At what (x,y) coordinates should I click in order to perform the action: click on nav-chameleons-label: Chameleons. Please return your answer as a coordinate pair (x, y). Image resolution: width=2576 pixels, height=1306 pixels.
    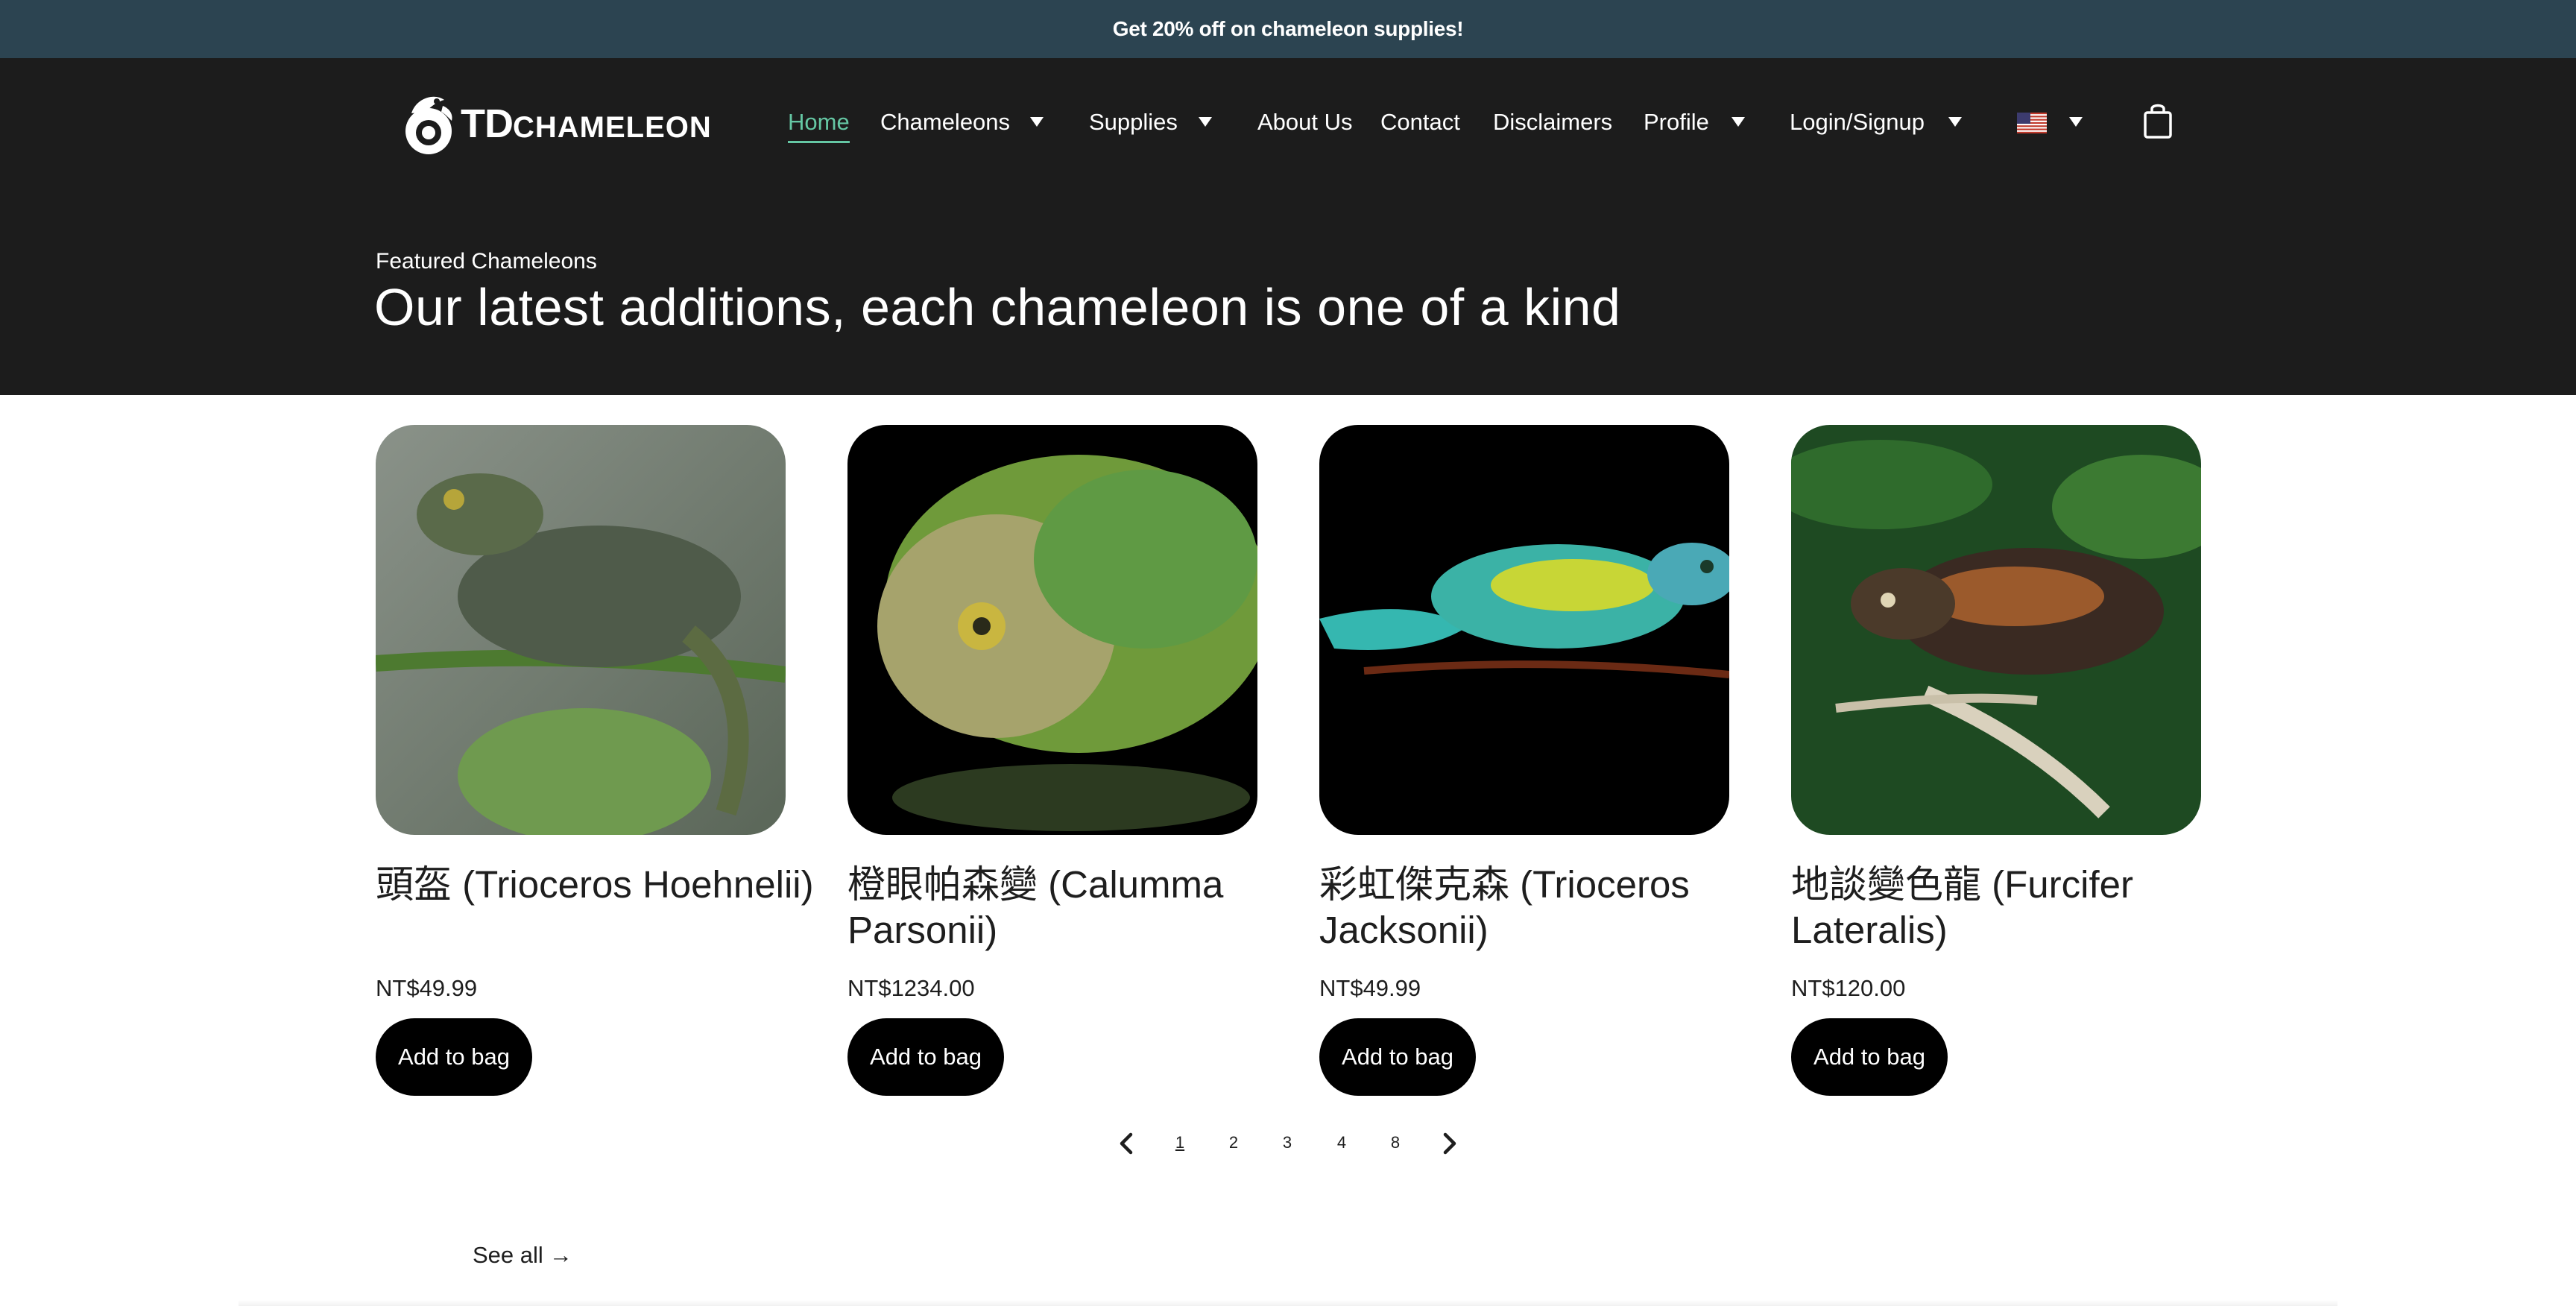
    Looking at the image, I should click on (946, 122).